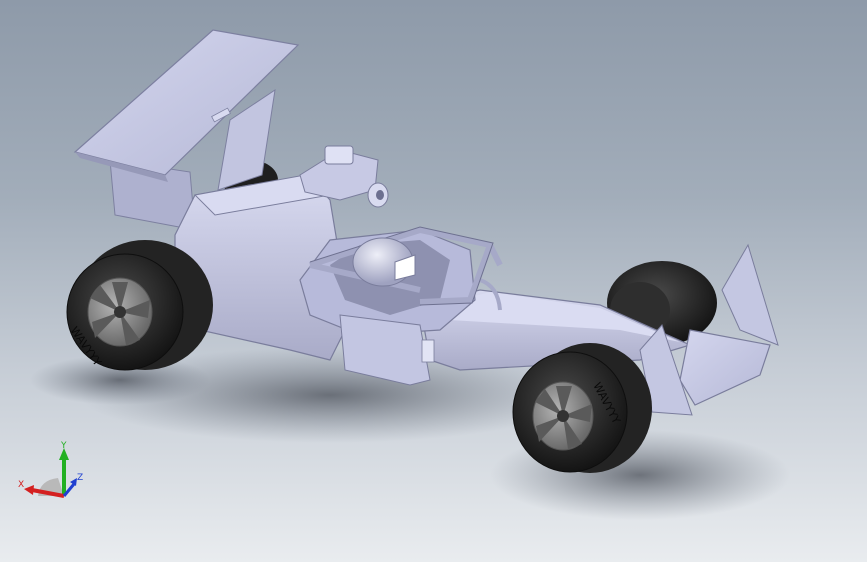  What do you see at coordinates (63, 446) in the screenshot?
I see `y-axis-label: Y` at bounding box center [63, 446].